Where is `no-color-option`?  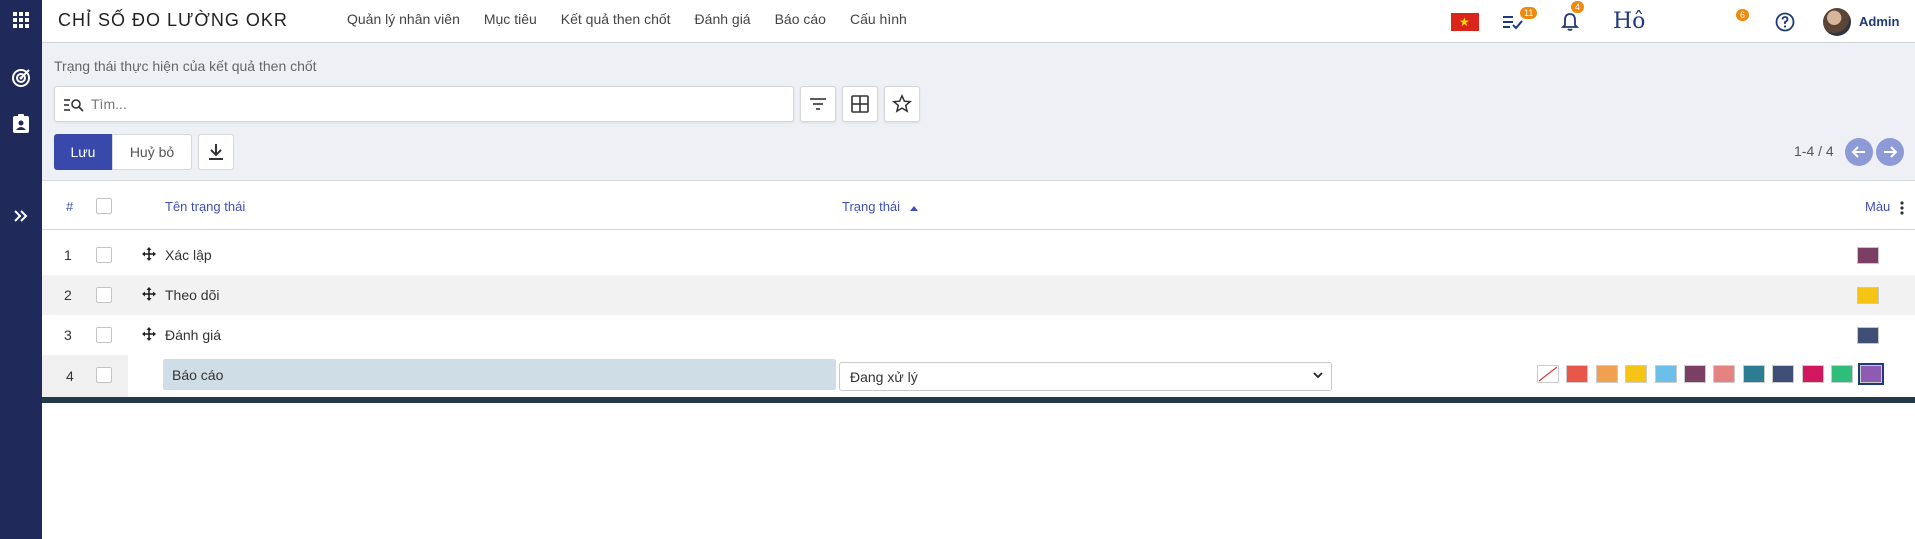
no-color-option is located at coordinates (1548, 374).